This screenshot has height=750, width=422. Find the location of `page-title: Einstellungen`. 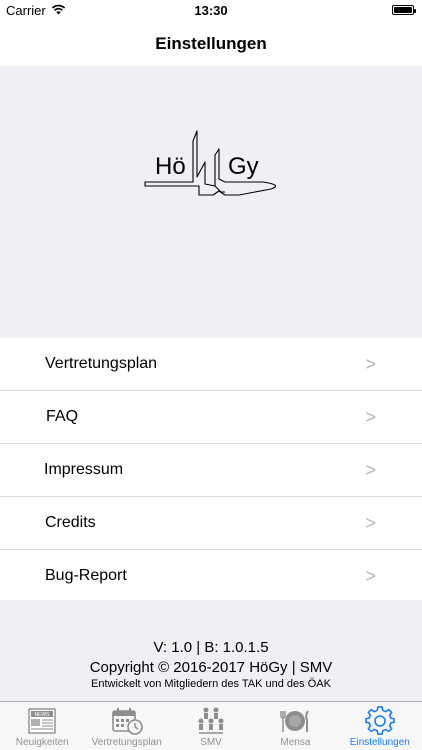

page-title: Einstellungen is located at coordinates (211, 43).